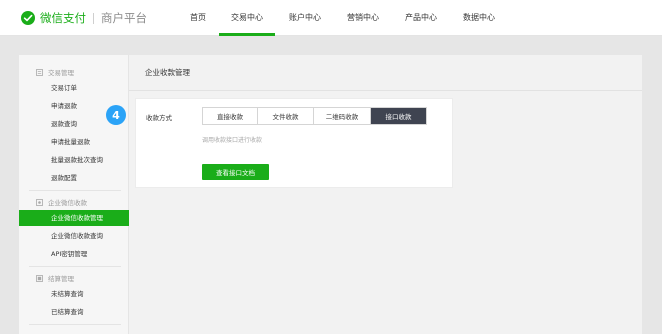  I want to click on brand-divider, so click(93, 18).